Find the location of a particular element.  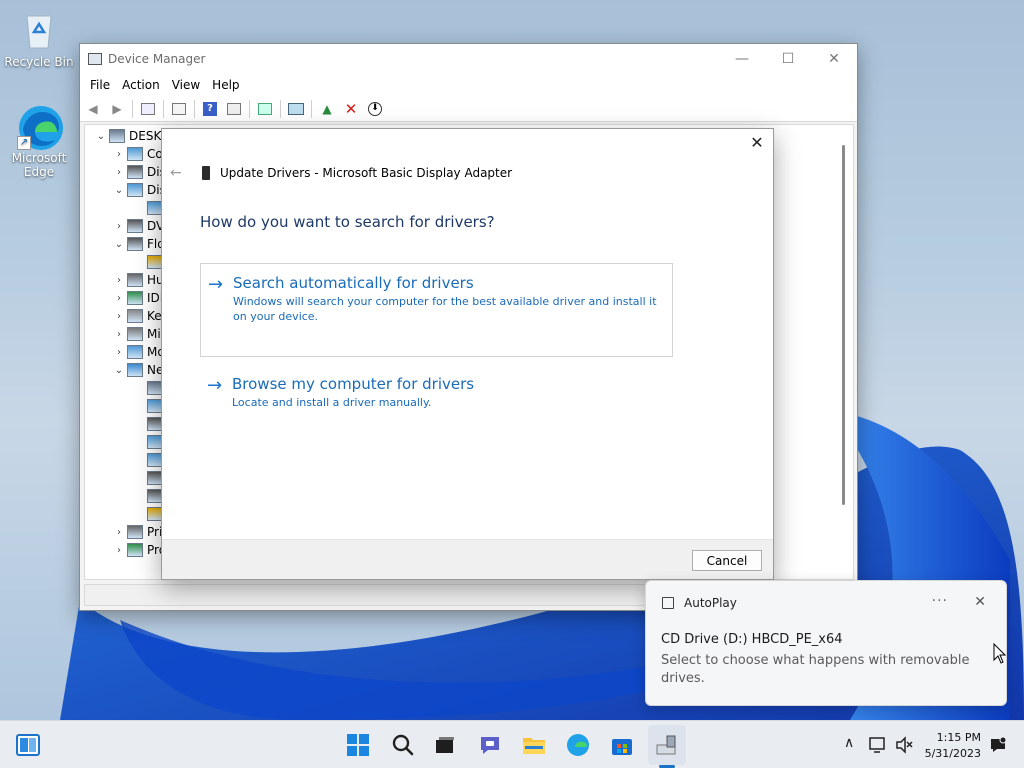

task-view-icon is located at coordinates (445, 745).